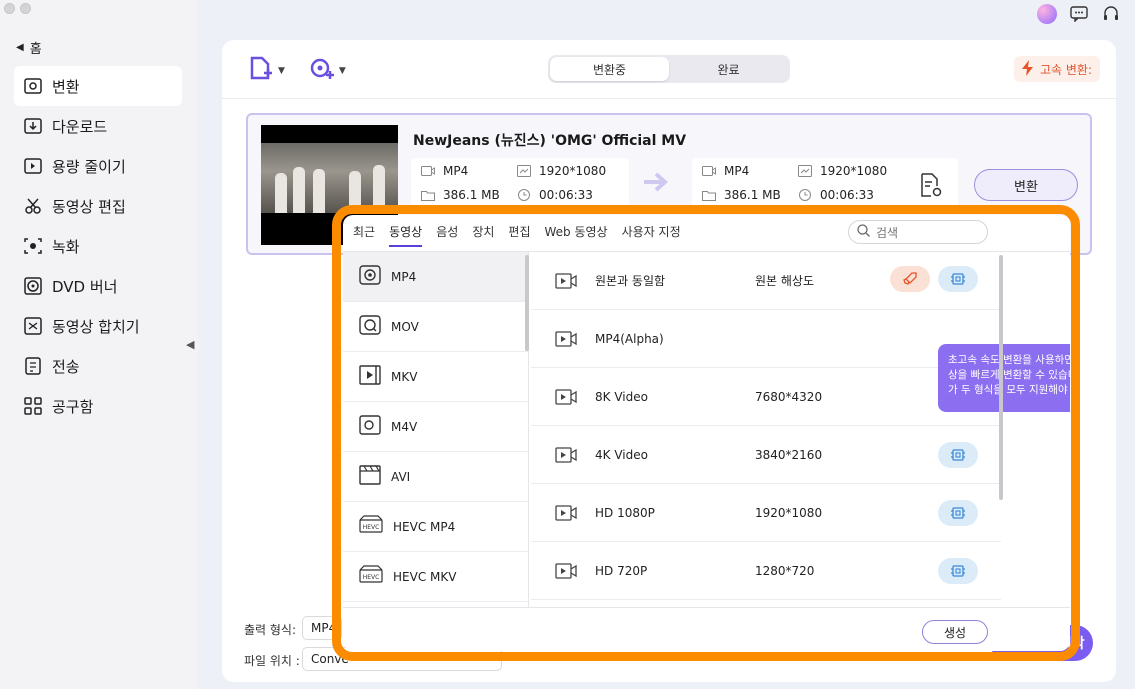 The width and height of the screenshot is (1135, 689). Describe the element at coordinates (955, 632) in the screenshot. I see `create-button: 생성` at that location.